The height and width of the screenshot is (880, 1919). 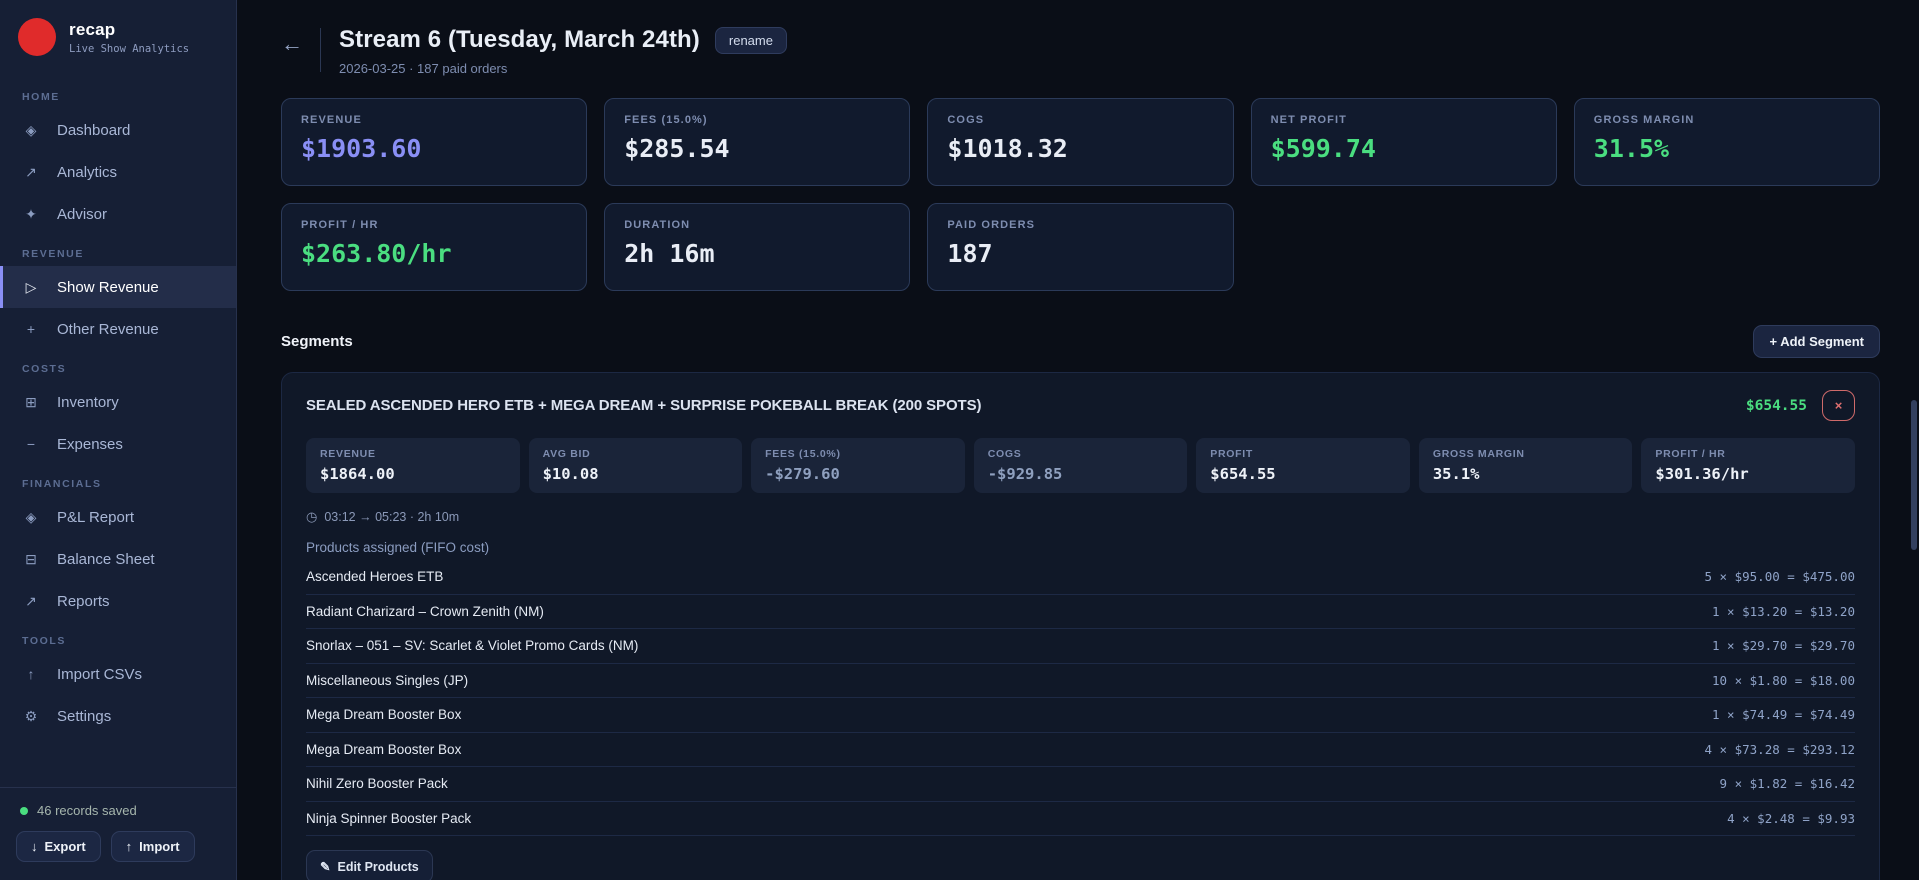 What do you see at coordinates (1748, 465) in the screenshot?
I see `segment-stat-profit-per-hr: PROFIT / HR $301.36/hr` at bounding box center [1748, 465].